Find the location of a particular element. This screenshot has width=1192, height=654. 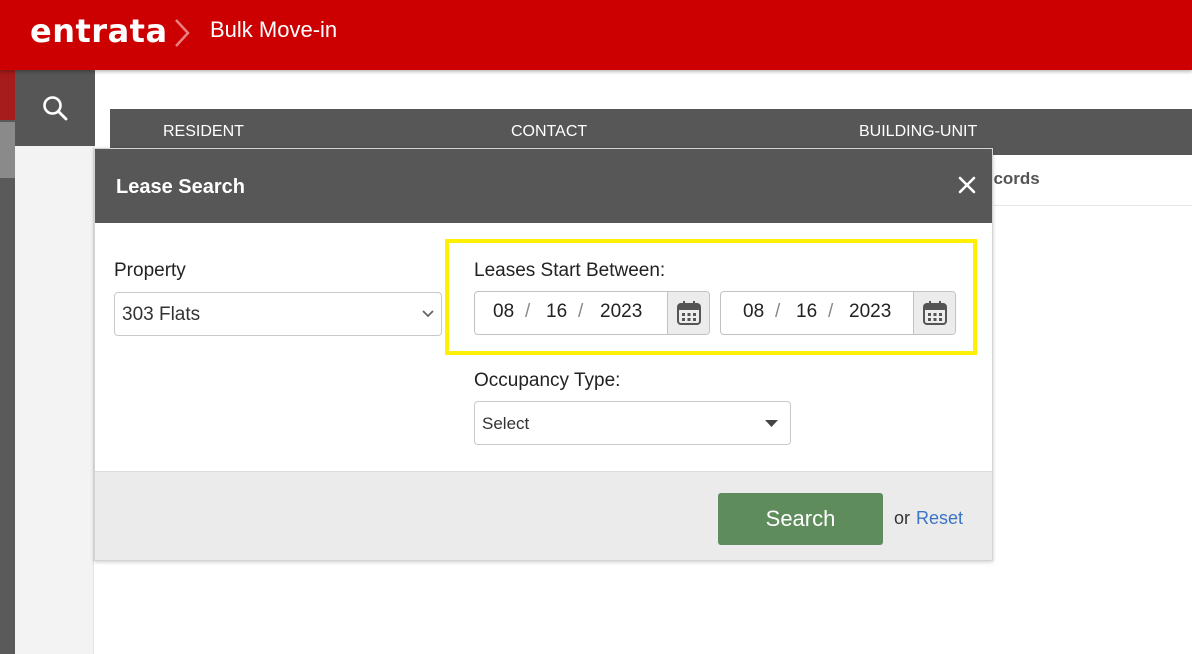

lease-start-label: Leases Start Between: is located at coordinates (570, 270).